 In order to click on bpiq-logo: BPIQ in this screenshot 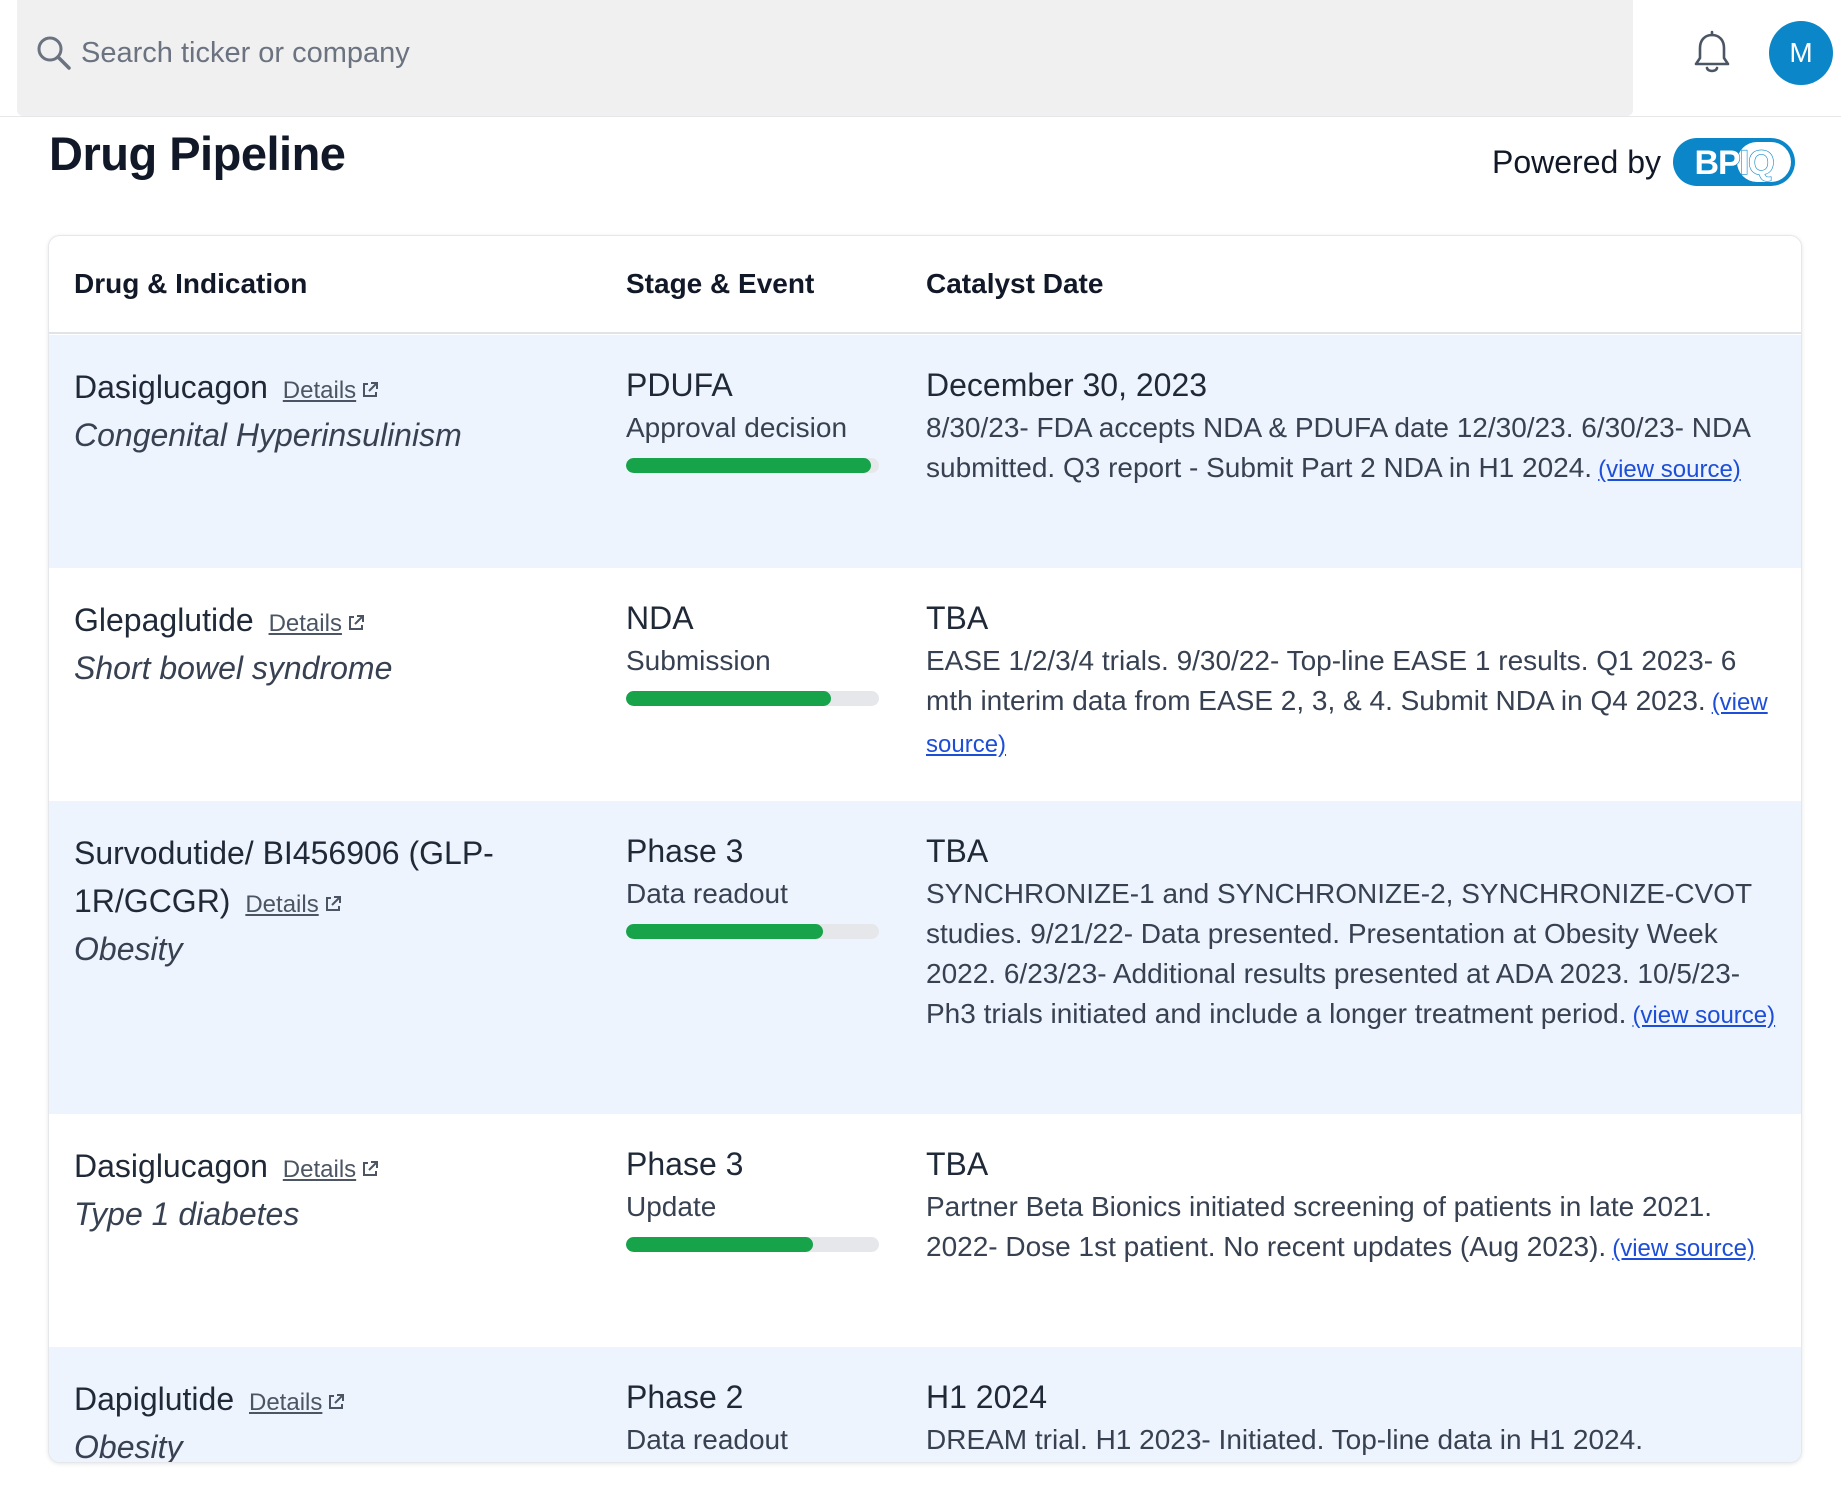, I will do `click(1733, 162)`.